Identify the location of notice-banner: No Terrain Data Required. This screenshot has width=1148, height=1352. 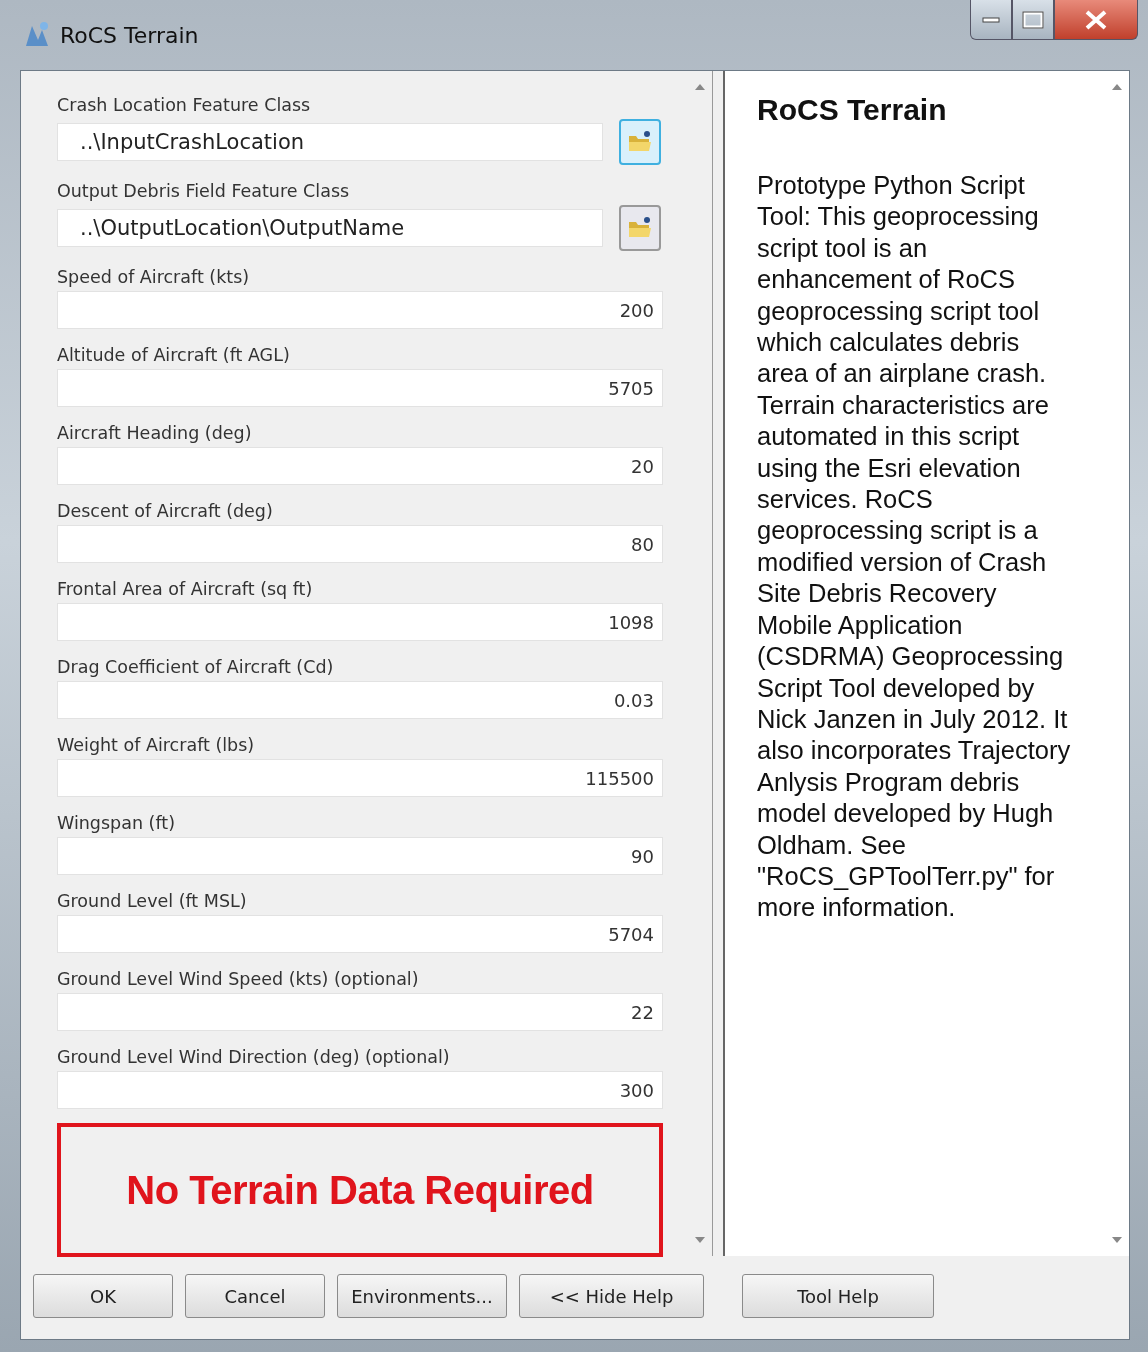
(360, 1190).